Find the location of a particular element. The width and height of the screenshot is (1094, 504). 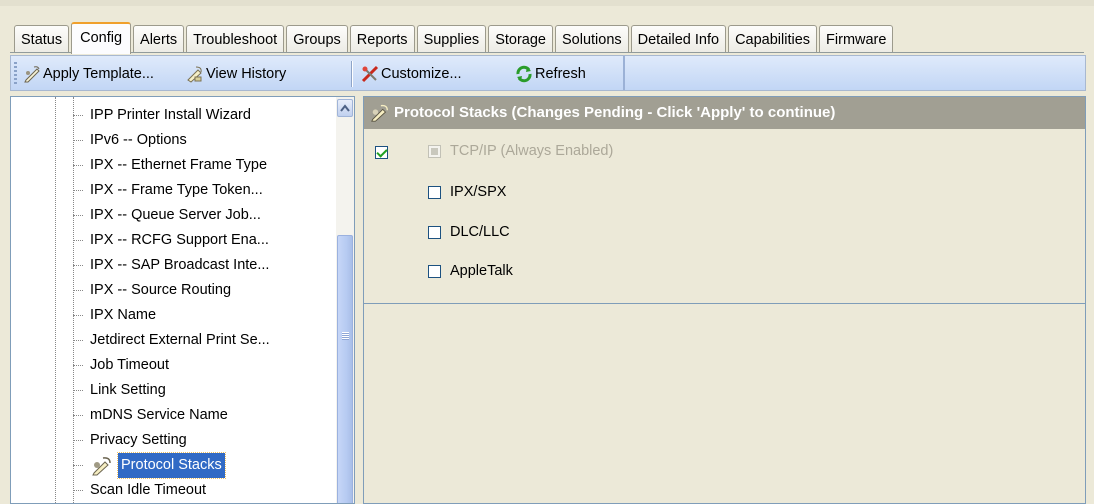

tree-item-label: Scan Idle Timeout is located at coordinates (148, 490).